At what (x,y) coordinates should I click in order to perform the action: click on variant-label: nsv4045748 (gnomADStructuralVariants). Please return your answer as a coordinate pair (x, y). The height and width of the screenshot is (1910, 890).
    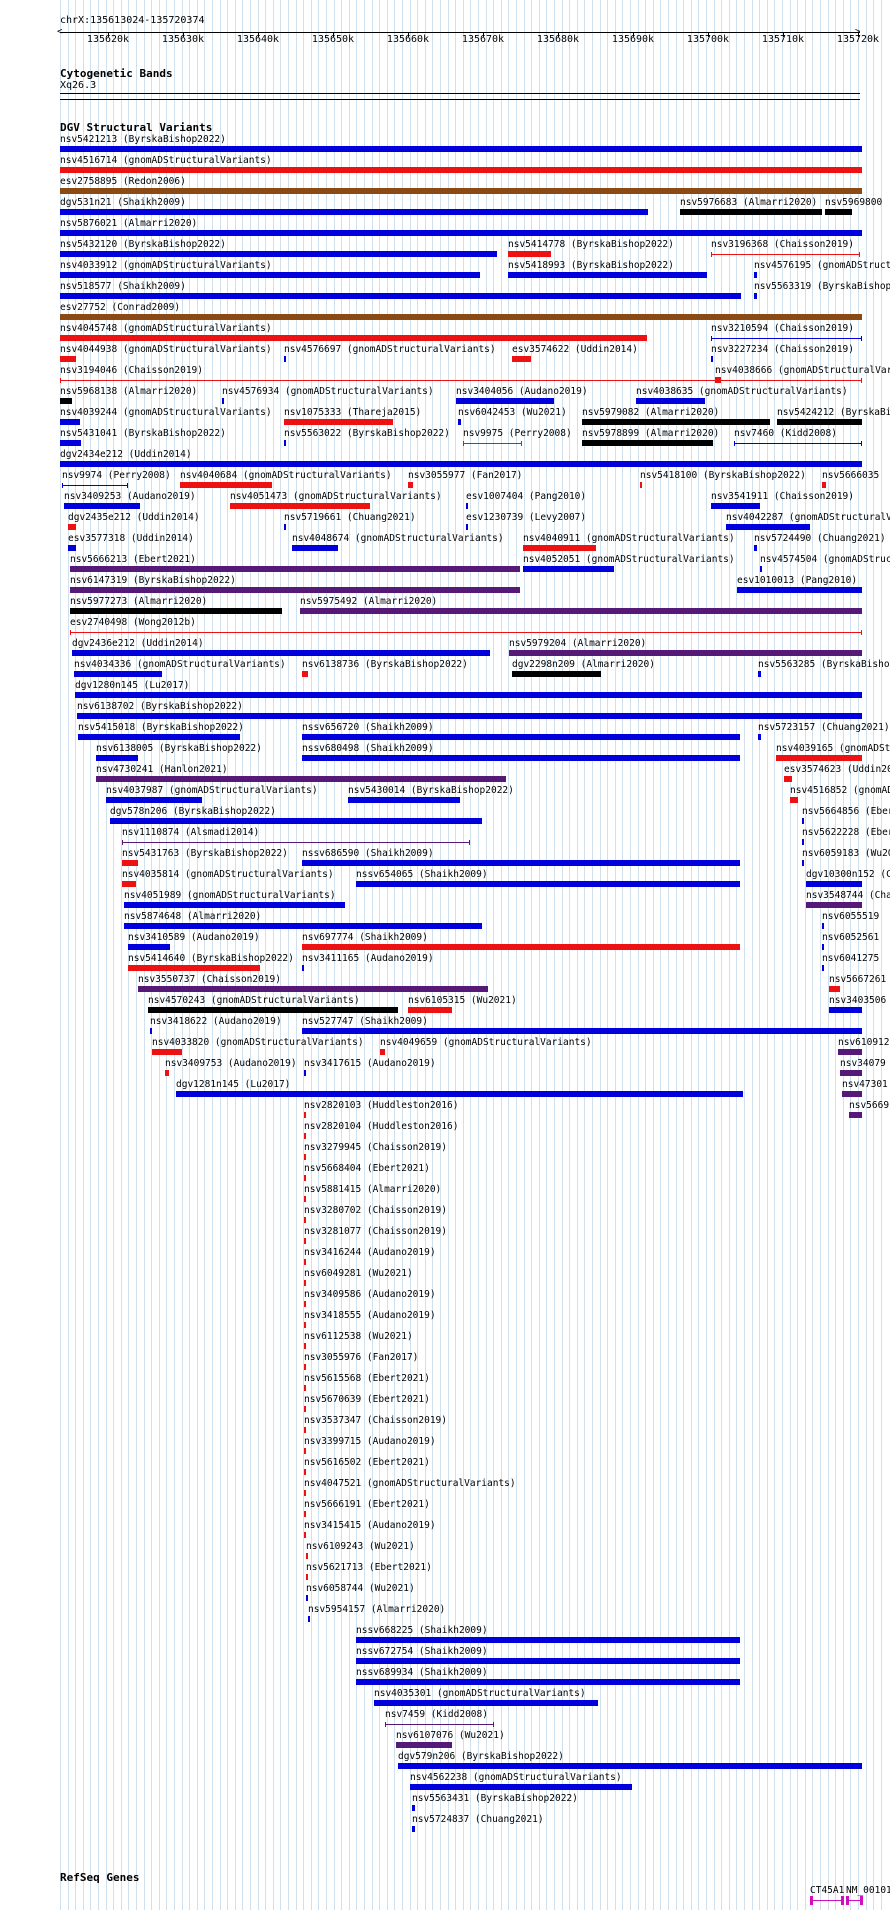
    Looking at the image, I should click on (166, 328).